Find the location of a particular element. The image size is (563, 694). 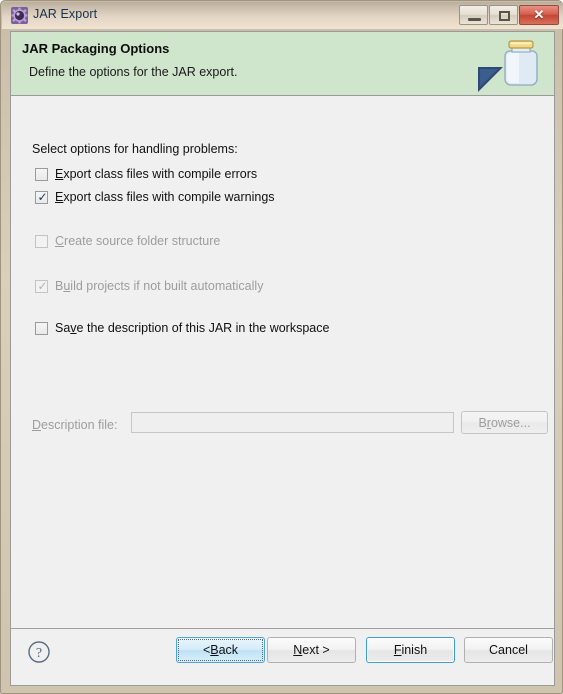

next-button: Next > is located at coordinates (311, 650).